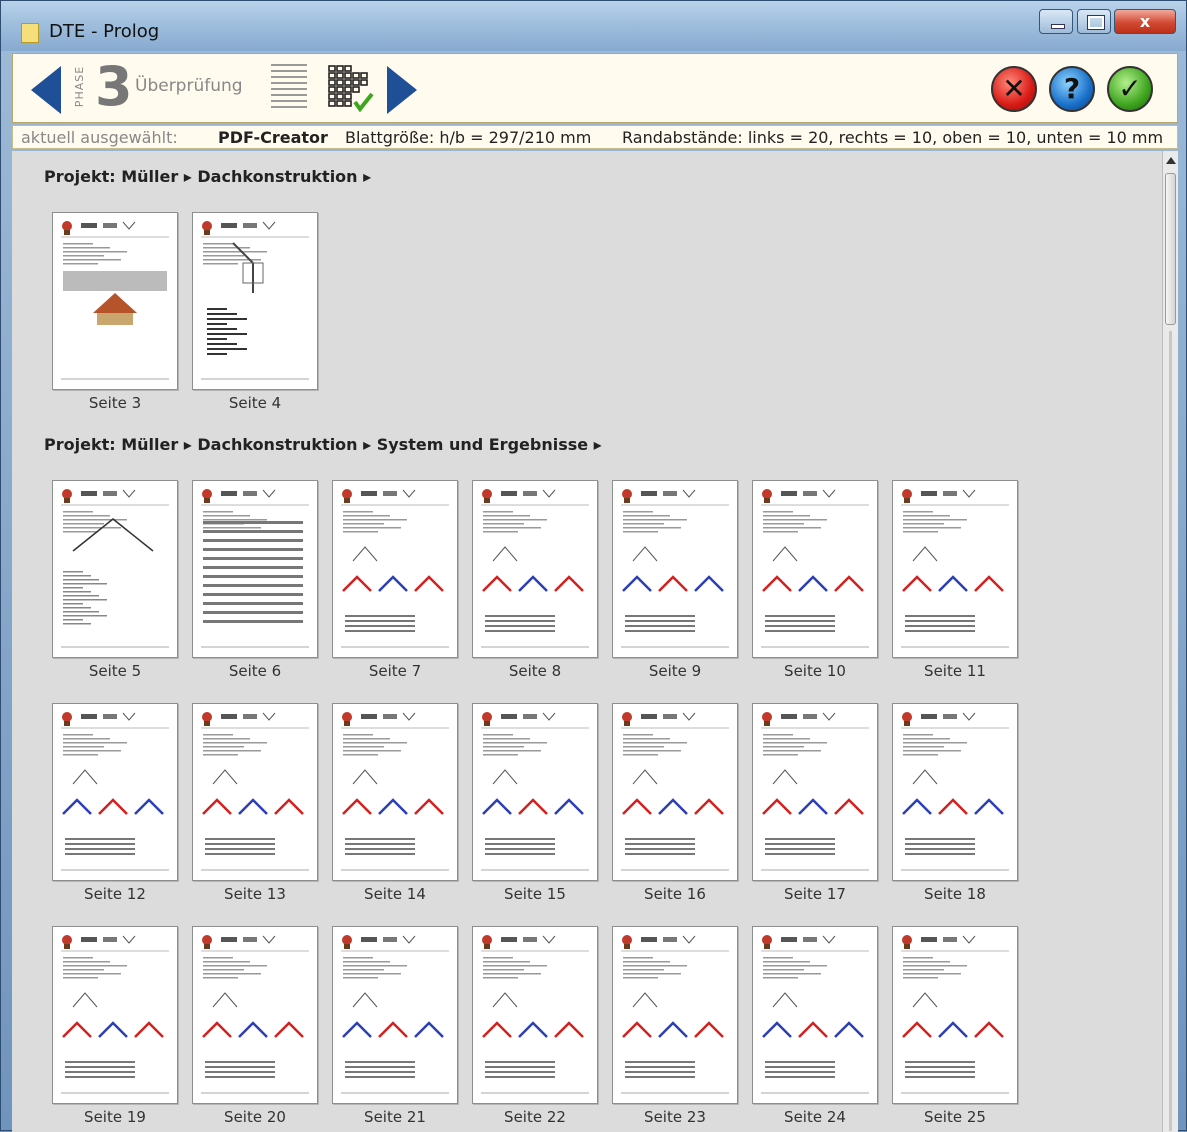 The width and height of the screenshot is (1187, 1132). I want to click on page-thumbnail: Seite 4, so click(255, 316).